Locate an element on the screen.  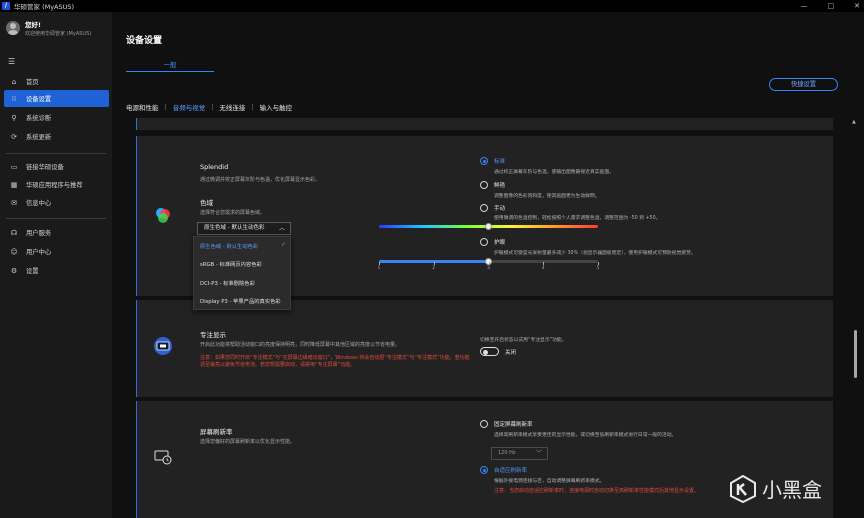
color-temp-slider-knob is located at coordinates (488, 226).